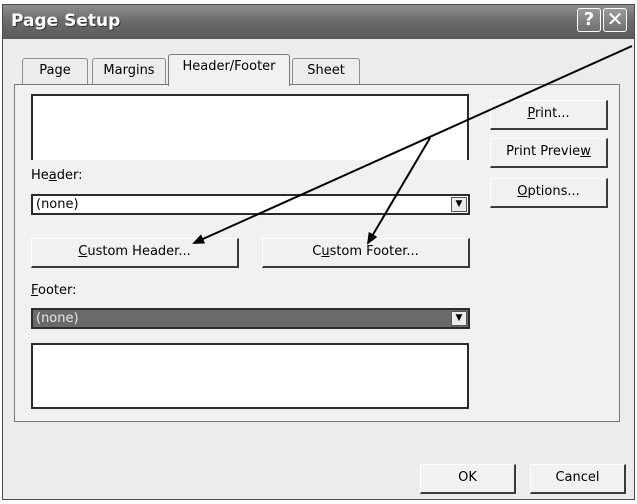 The height and width of the screenshot is (504, 637). I want to click on tab-page: Page, so click(55, 71).